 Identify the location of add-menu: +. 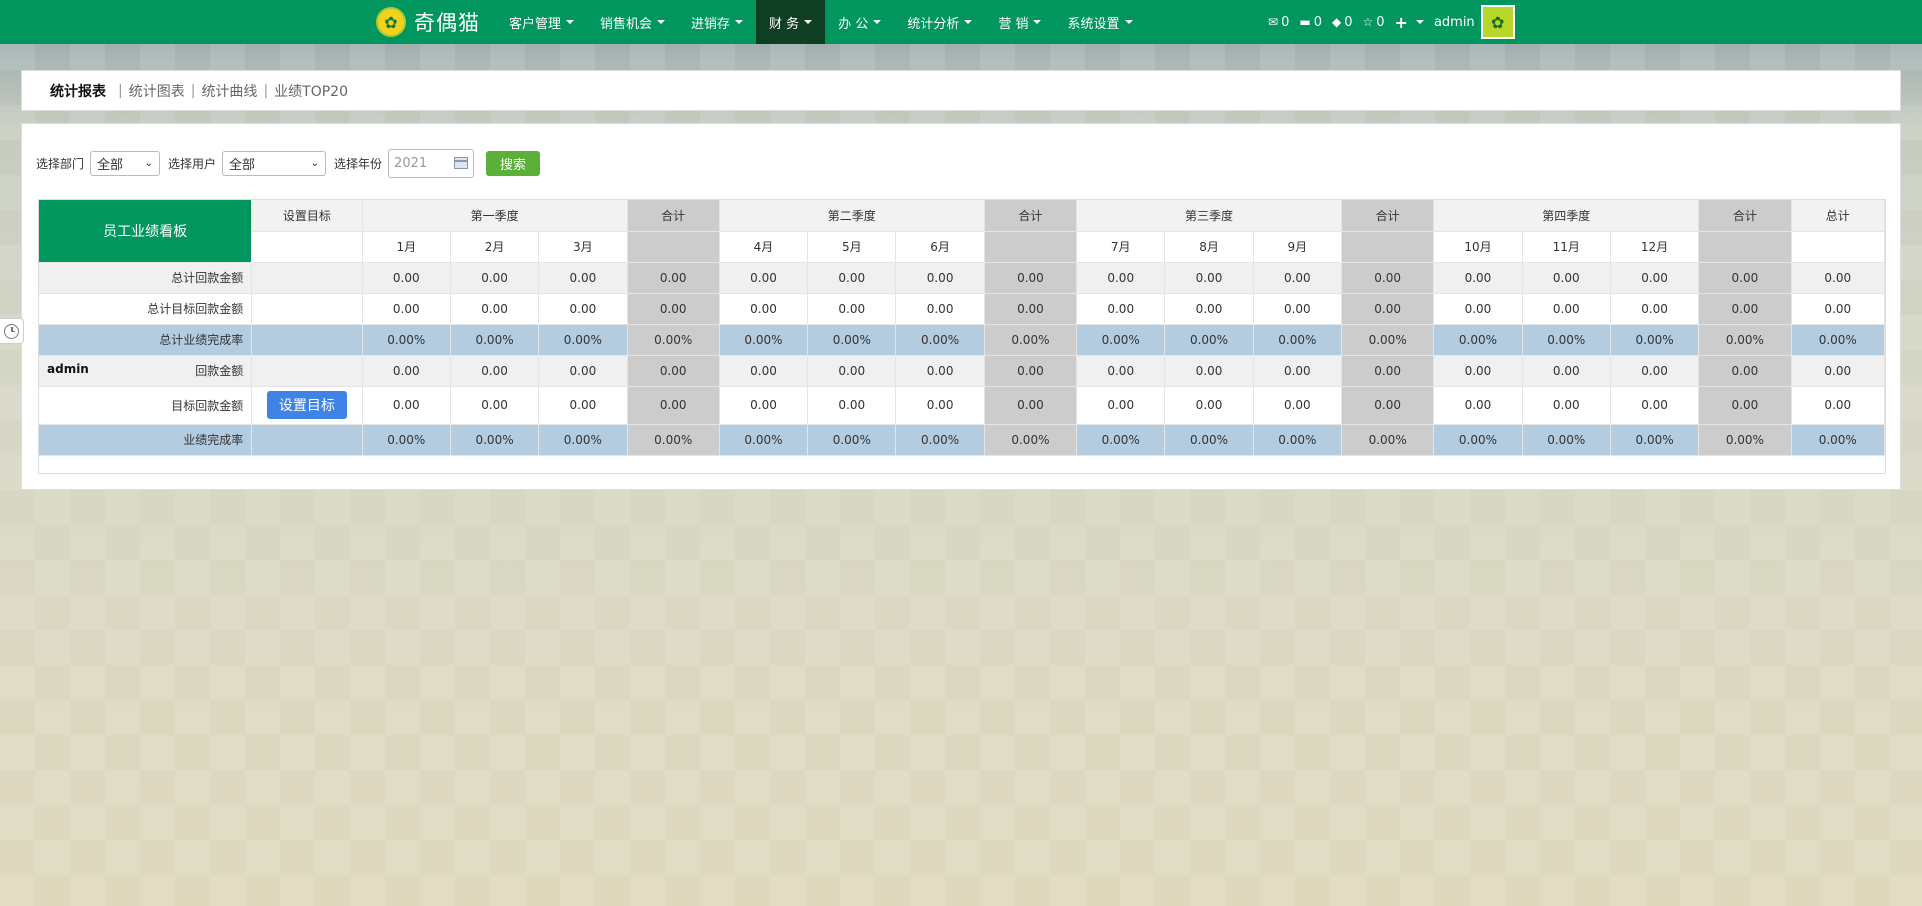
(1409, 22).